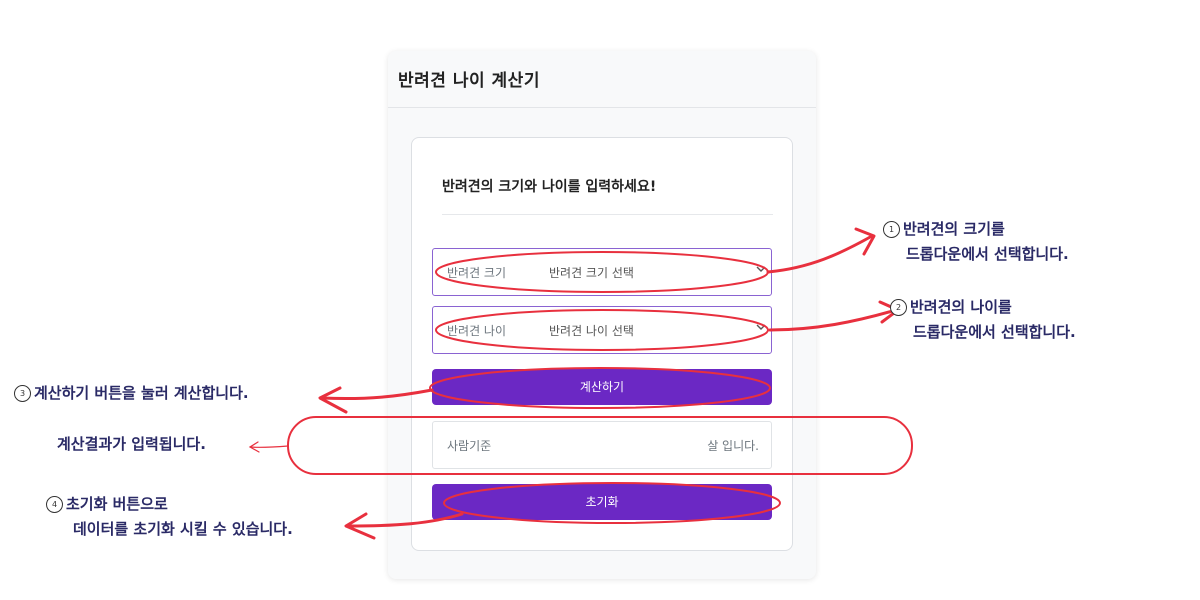  I want to click on annotation-note-2b: 드롭다운에서 선택합니다., so click(994, 332).